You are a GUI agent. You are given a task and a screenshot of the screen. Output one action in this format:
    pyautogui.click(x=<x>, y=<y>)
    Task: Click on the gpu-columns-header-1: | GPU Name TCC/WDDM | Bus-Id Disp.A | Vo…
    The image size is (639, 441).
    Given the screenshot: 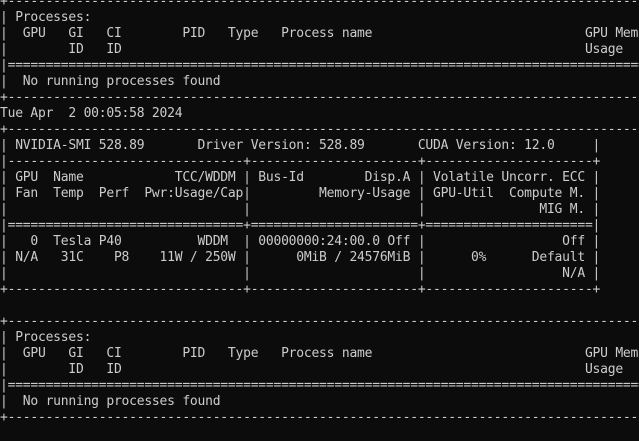 What is the action you would take?
    pyautogui.click(x=300, y=177)
    